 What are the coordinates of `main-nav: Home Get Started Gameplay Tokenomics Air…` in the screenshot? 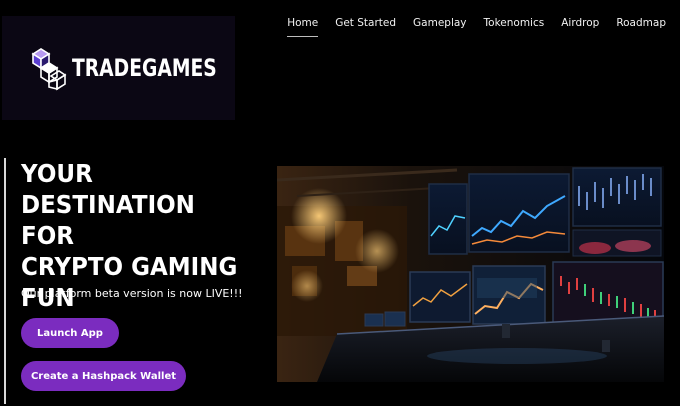 It's located at (468, 27).